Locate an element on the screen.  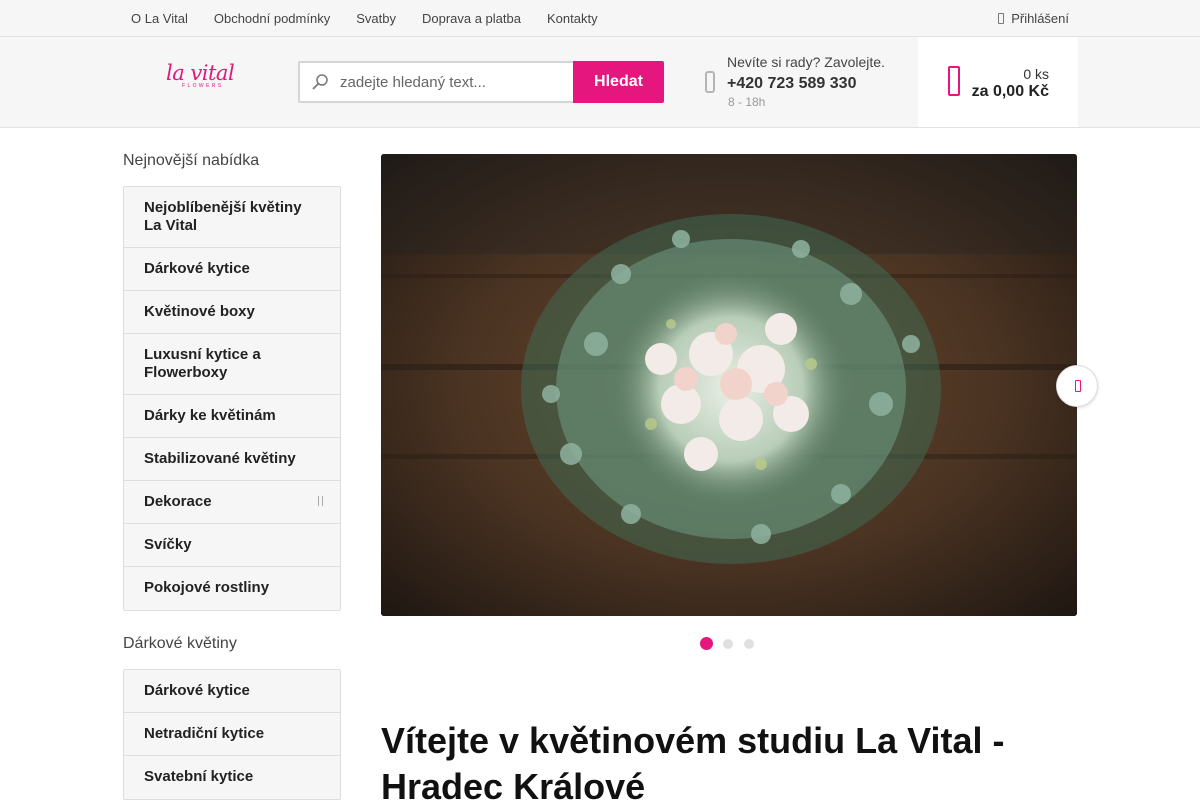
cart-price: za 0,00 Kč is located at coordinates (1010, 91).